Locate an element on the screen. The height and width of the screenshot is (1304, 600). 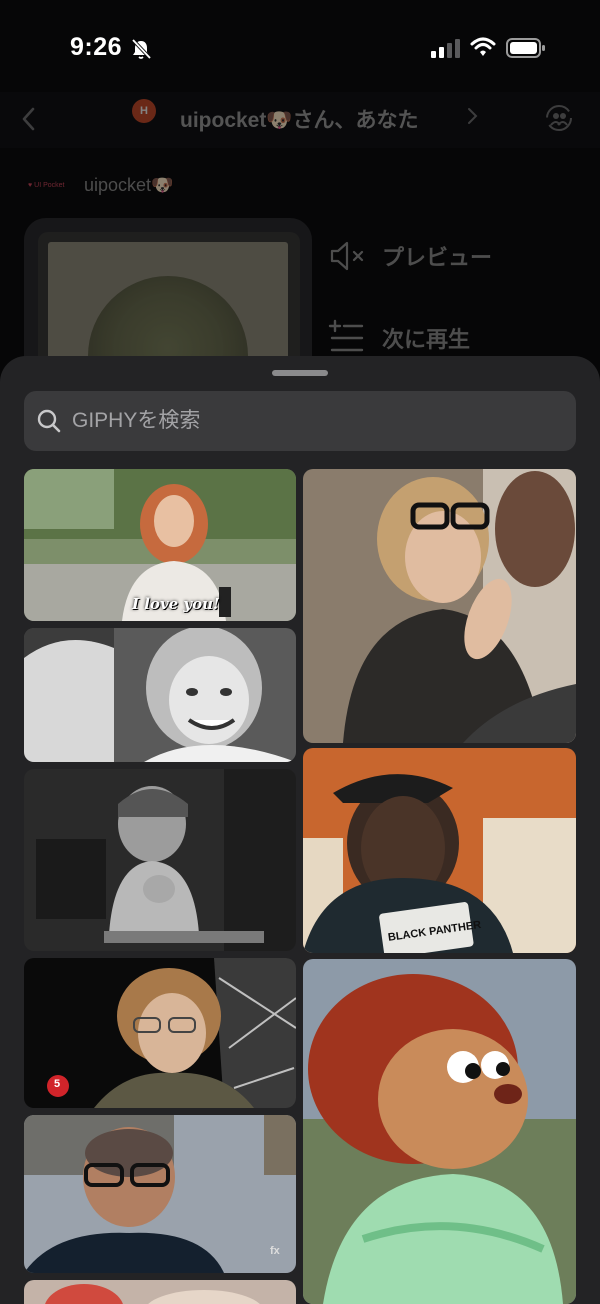
giphy-search-field is located at coordinates (300, 421).